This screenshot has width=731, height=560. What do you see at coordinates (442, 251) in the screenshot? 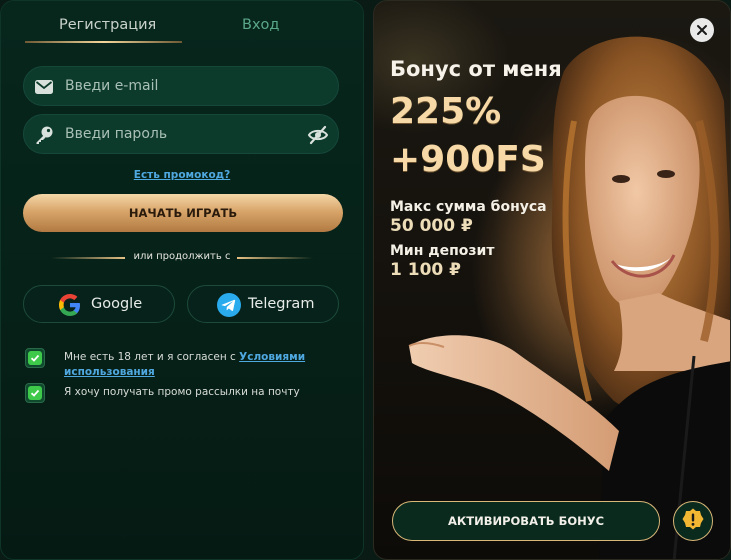
I see `min-deposit-label: Мин депозит` at bounding box center [442, 251].